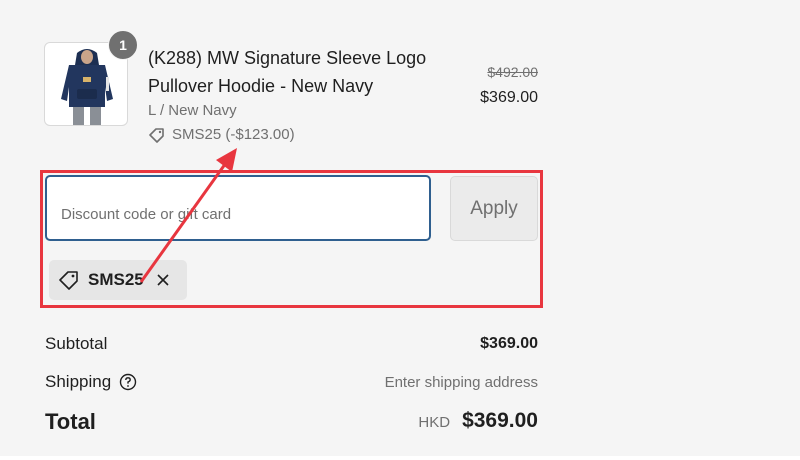 The image size is (800, 460). Describe the element at coordinates (233, 134) in the screenshot. I see `line-item-discount-label: SMS25 (-$123.00)` at that location.